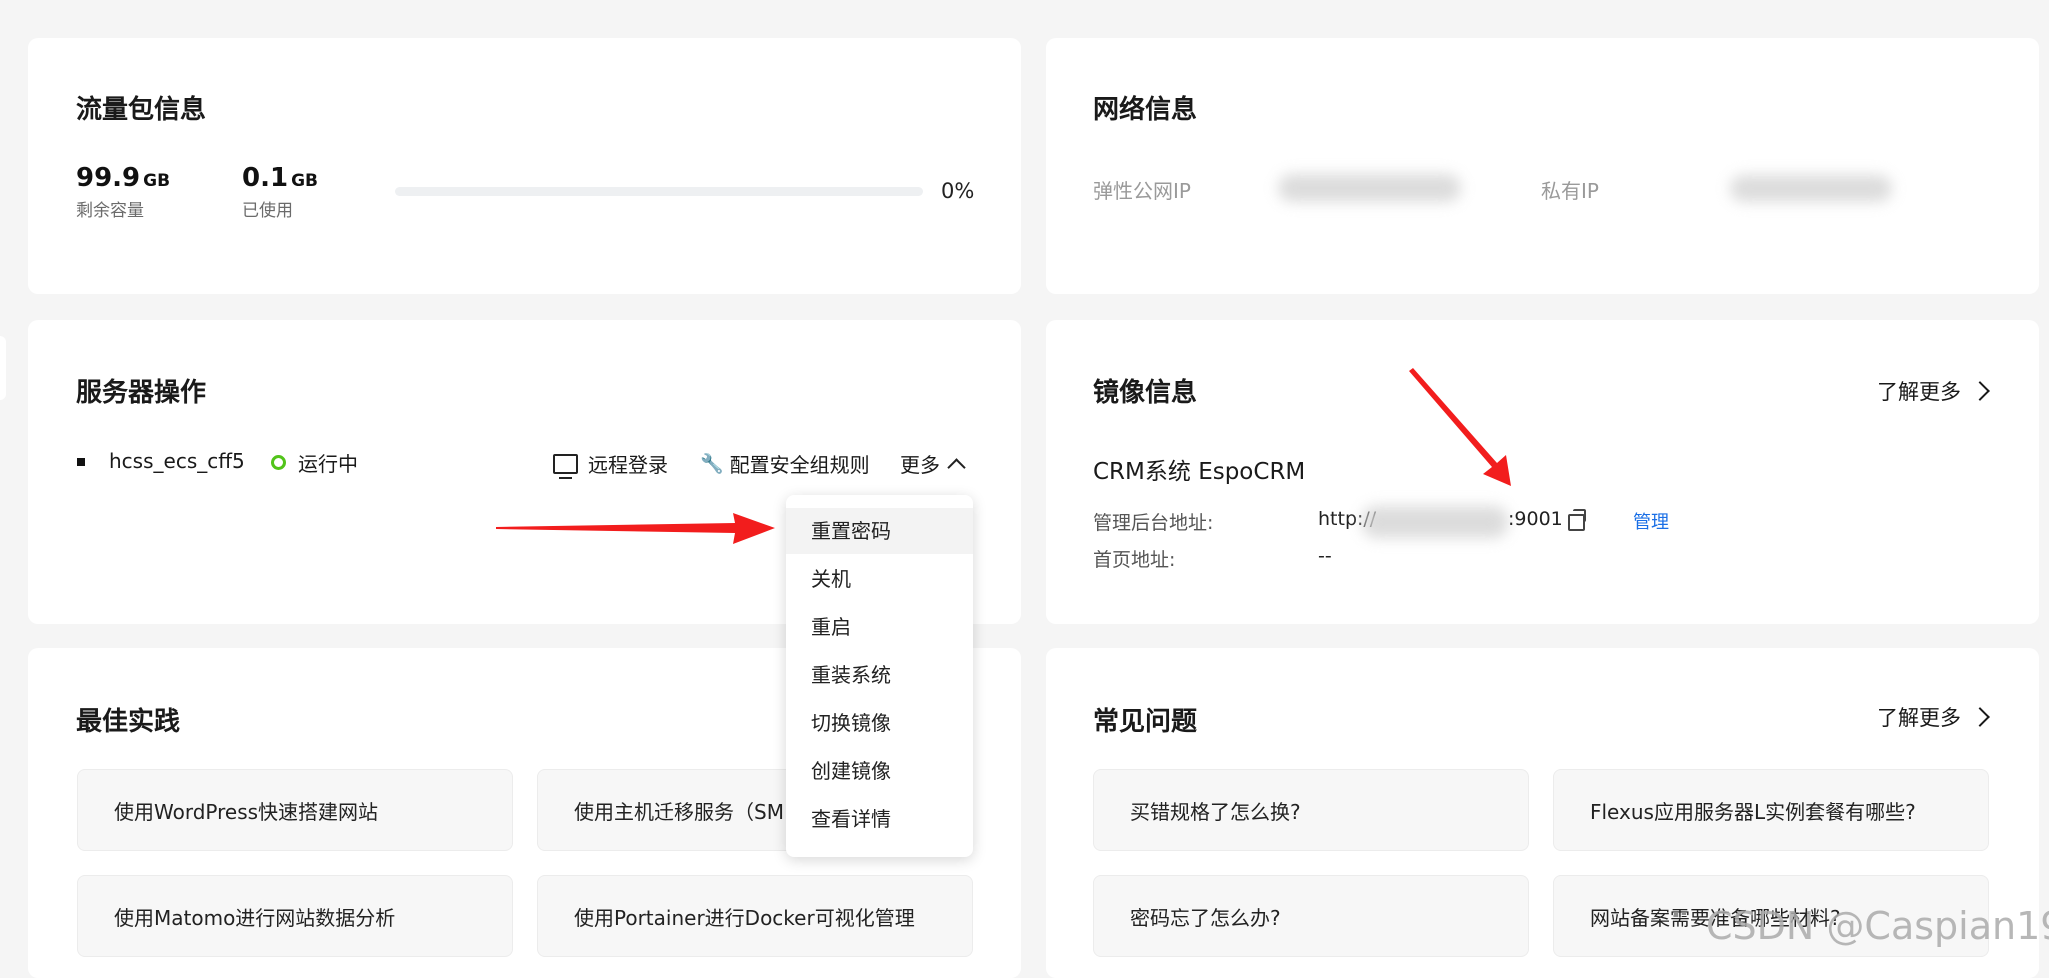  Describe the element at coordinates (524, 166) in the screenshot. I see `traffic-card: 流量包信息 99.9 GB 剩余容量 0.1 GB 已使用` at that location.